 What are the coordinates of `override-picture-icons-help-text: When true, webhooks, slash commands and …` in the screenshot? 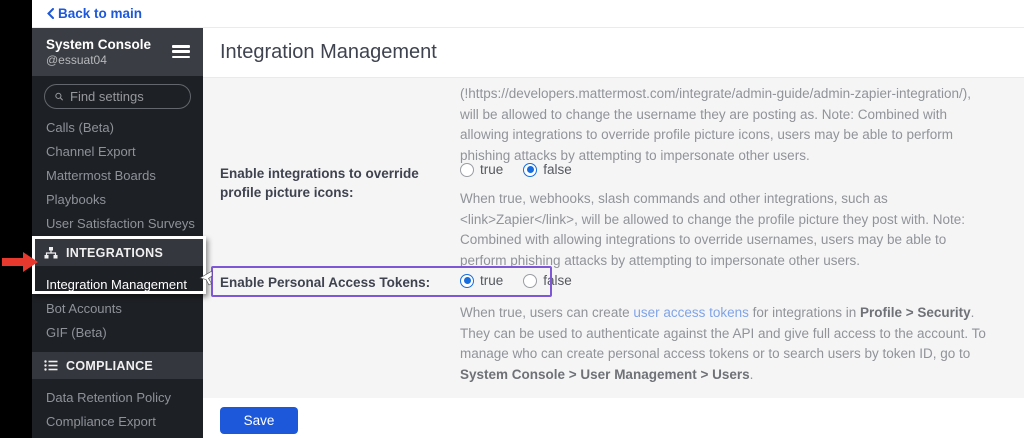 It's located at (713, 229).